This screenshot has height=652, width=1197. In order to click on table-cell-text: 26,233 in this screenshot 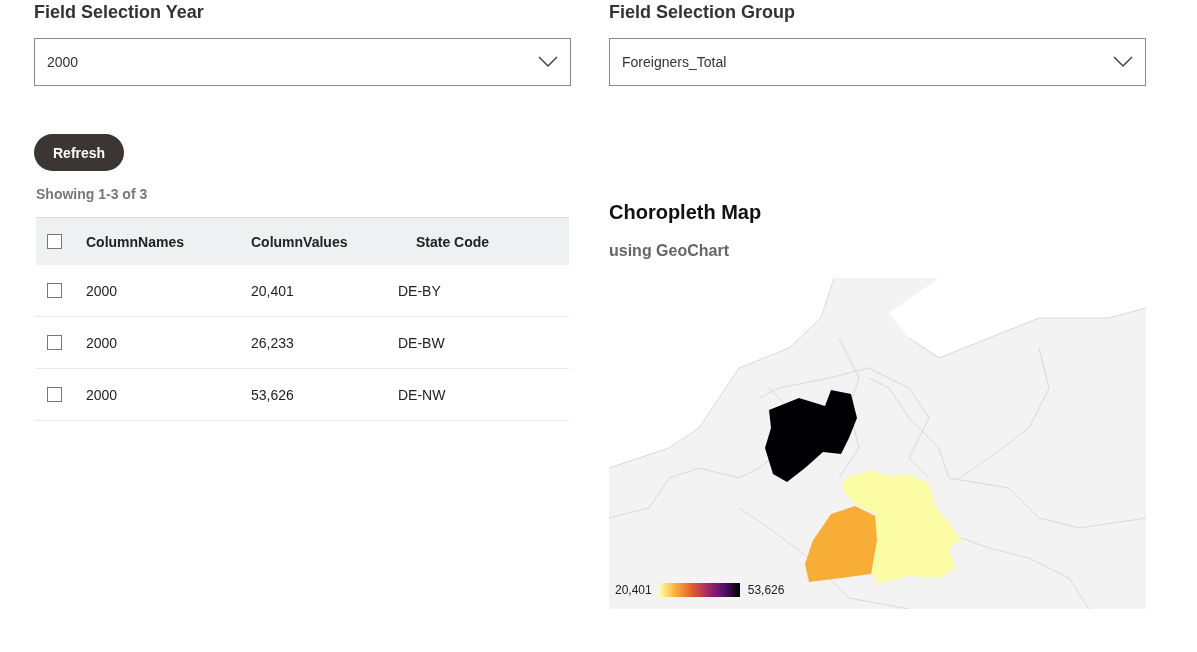, I will do `click(273, 342)`.